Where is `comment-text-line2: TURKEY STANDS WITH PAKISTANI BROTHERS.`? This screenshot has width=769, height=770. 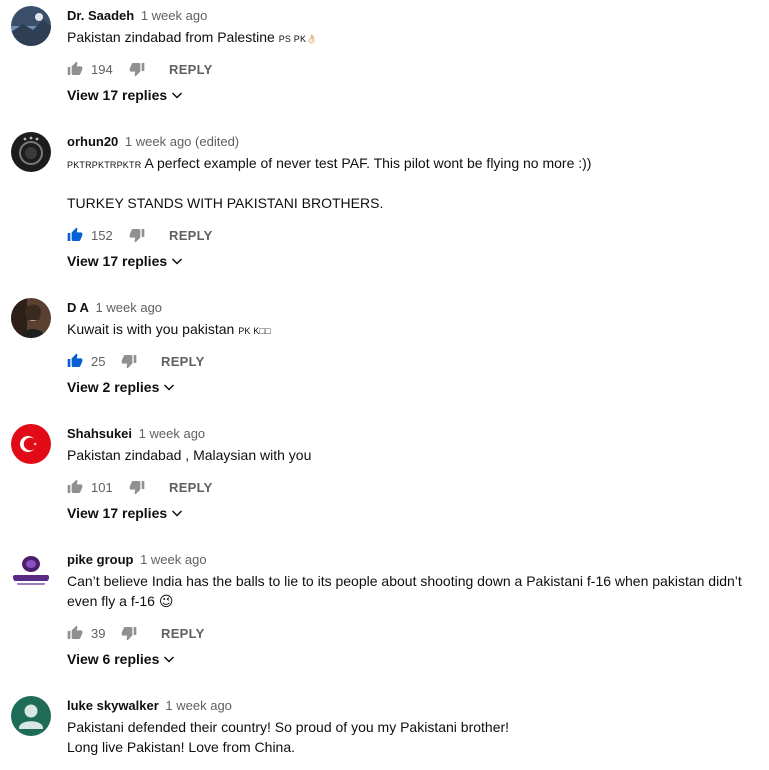
comment-text-line2: TURKEY STANDS WITH PAKISTANI BROTHERS. is located at coordinates (225, 203).